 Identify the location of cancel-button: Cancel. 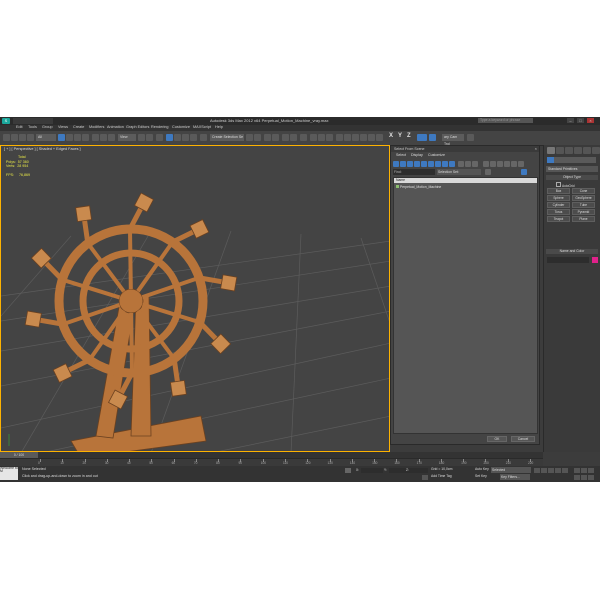
(523, 439).